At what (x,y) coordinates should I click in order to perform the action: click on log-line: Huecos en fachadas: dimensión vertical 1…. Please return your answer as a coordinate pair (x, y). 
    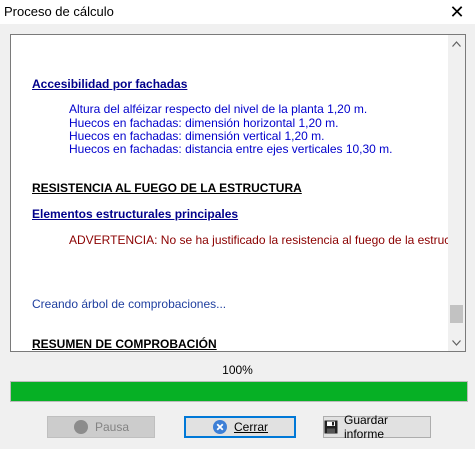
    Looking at the image, I should click on (197, 136).